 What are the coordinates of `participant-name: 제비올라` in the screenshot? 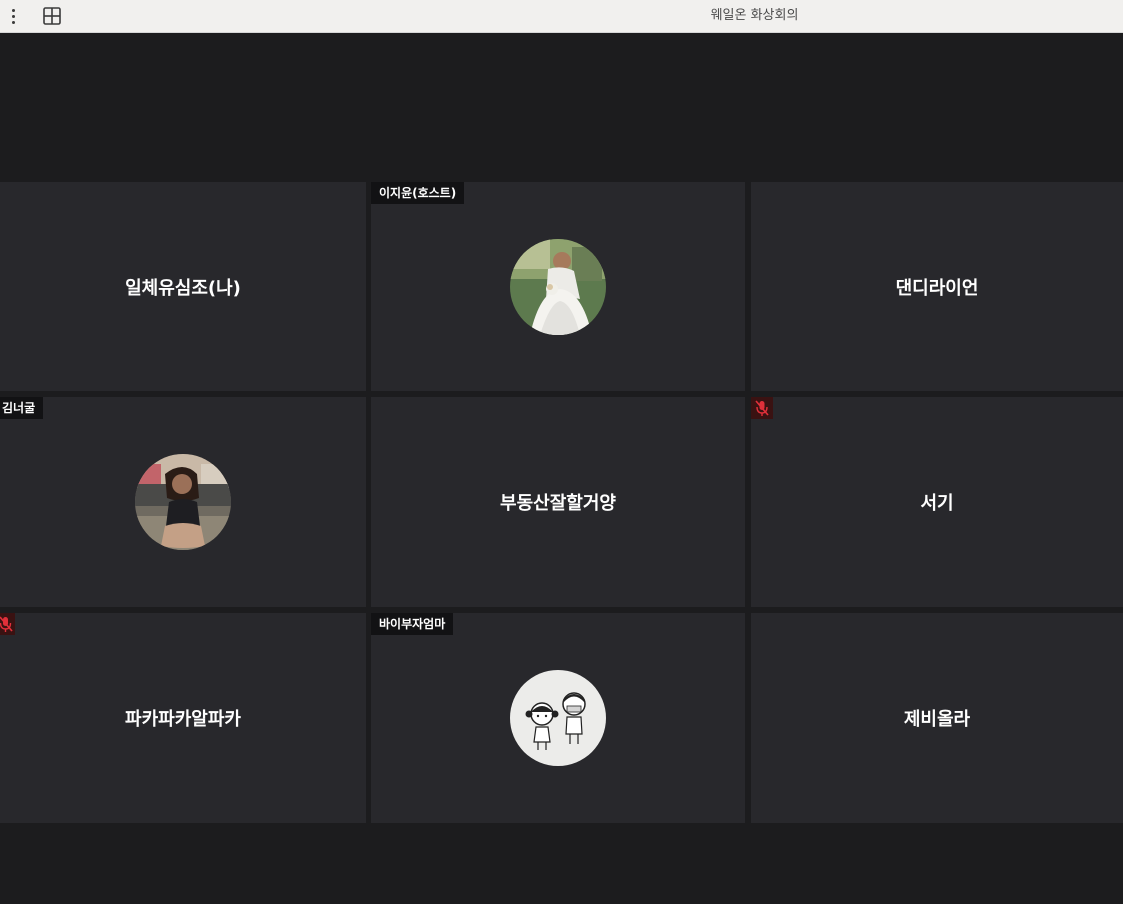 It's located at (937, 719).